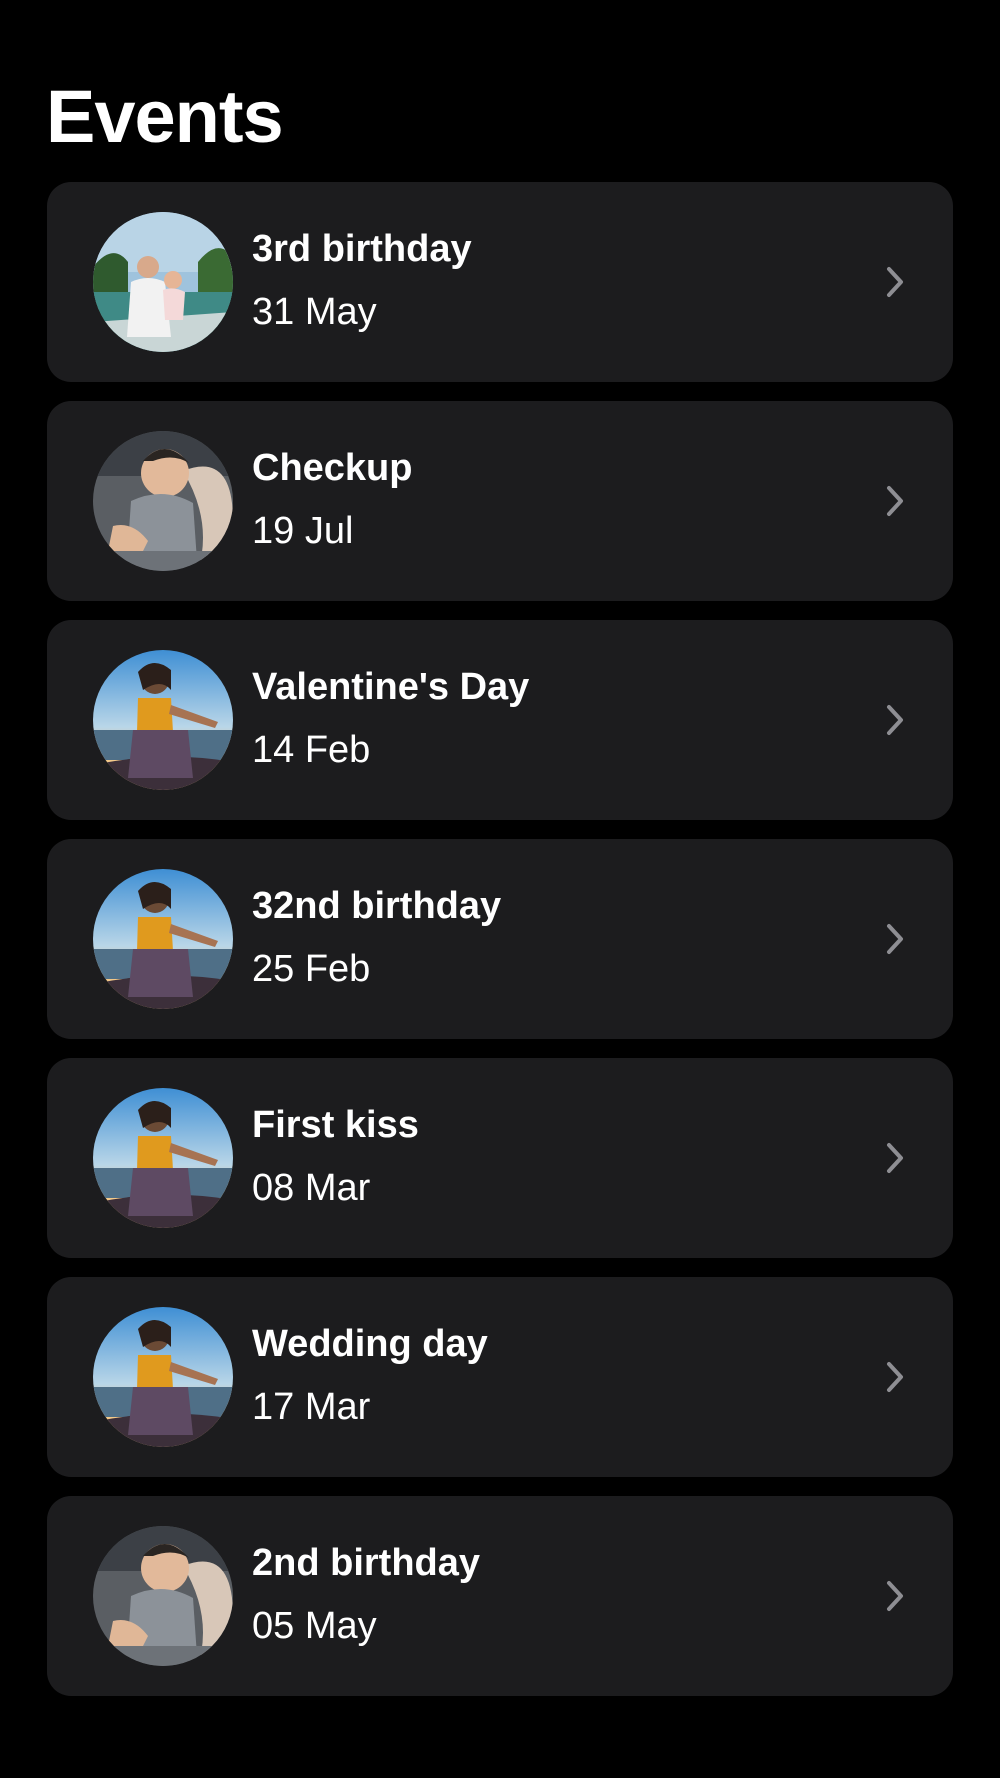 This screenshot has width=1000, height=1778. Describe the element at coordinates (500, 282) in the screenshot. I see `event-row-3rd-birthday: 3rd birthday 31 May` at that location.